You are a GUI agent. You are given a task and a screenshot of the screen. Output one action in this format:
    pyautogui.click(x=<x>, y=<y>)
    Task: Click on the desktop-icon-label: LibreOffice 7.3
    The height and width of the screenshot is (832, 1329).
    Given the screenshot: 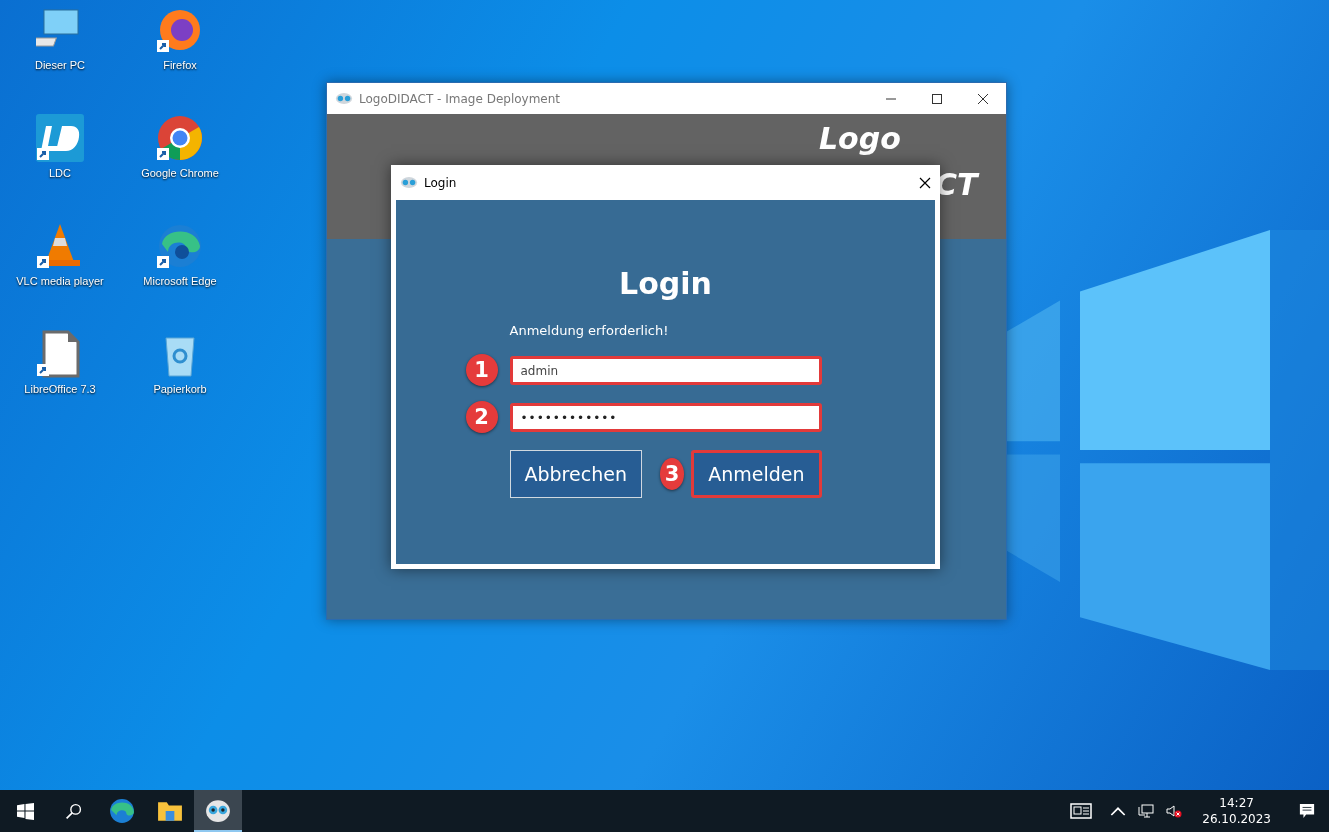 What is the action you would take?
    pyautogui.click(x=60, y=389)
    